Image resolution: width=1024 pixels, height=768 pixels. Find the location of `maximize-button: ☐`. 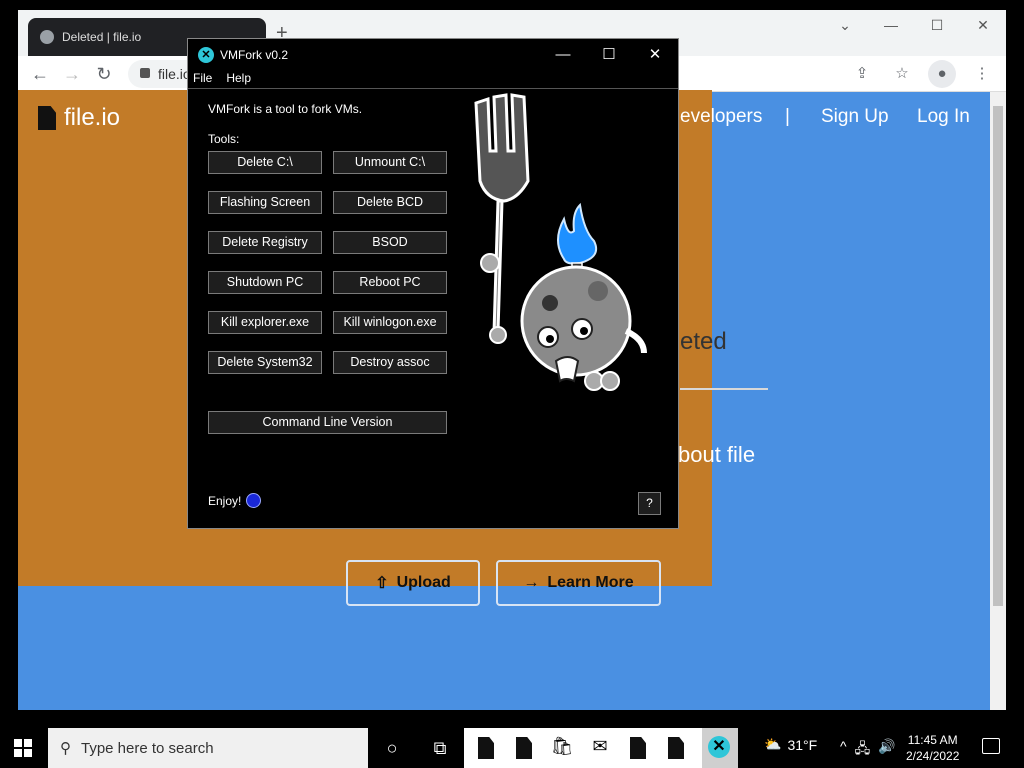

maximize-button: ☐ is located at coordinates (937, 26).